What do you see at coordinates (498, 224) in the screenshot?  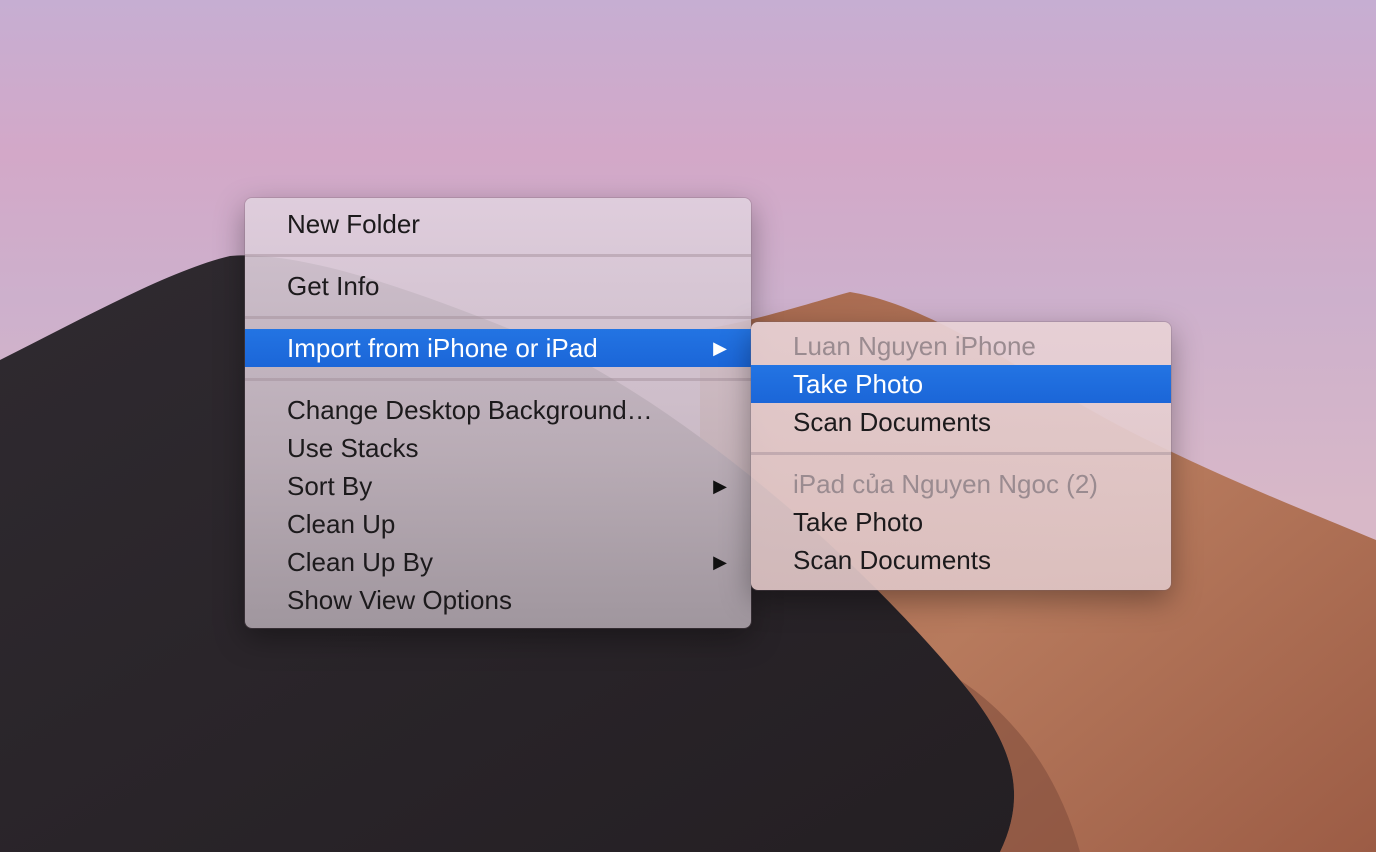 I see `menu-item-new-folder: New Folder` at bounding box center [498, 224].